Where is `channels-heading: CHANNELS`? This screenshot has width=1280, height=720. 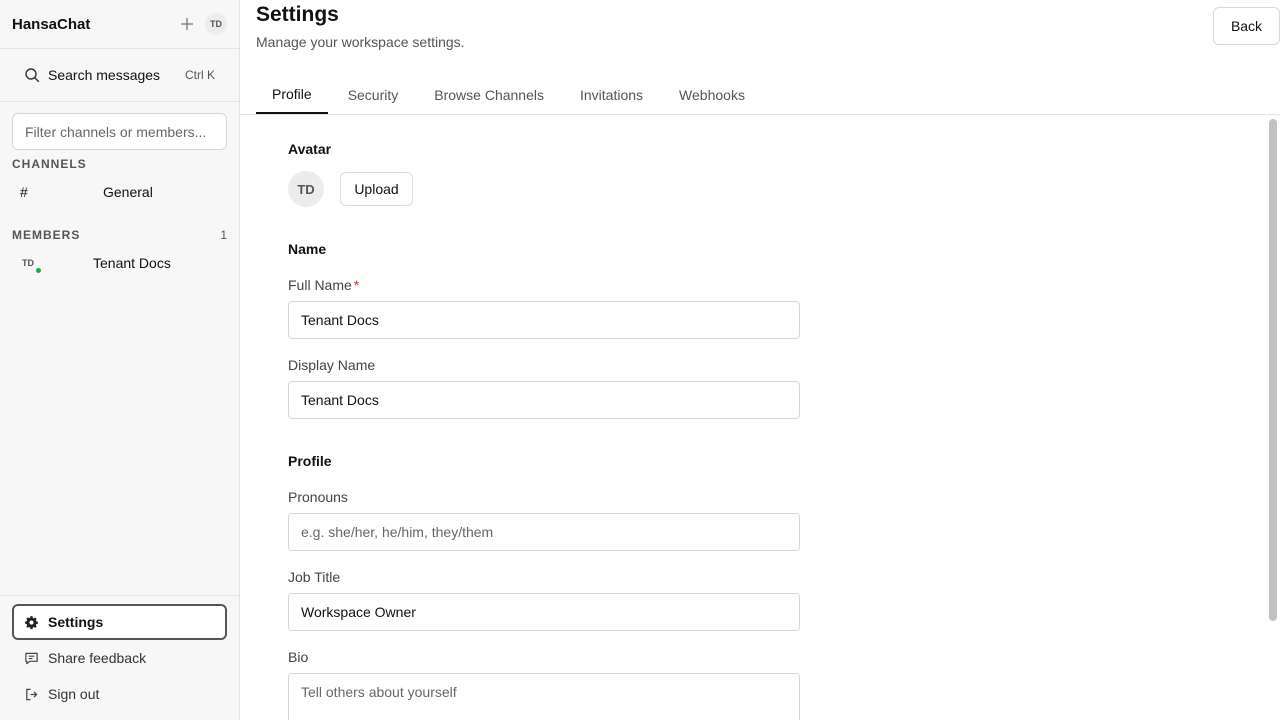
channels-heading: CHANNELS is located at coordinates (119, 164).